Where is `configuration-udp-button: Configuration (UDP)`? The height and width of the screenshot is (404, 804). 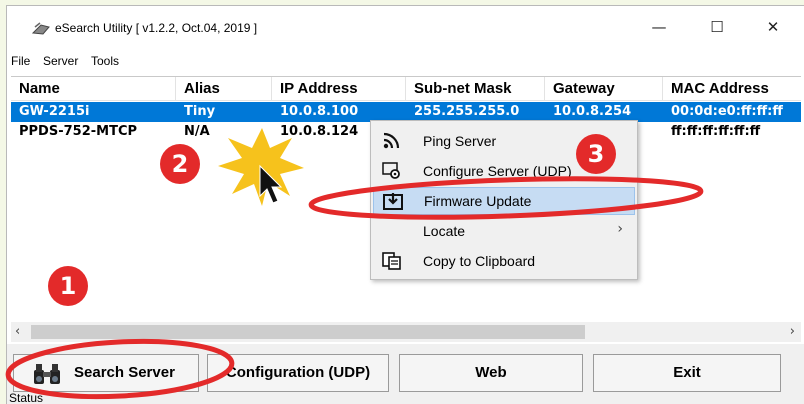
configuration-udp-button: Configuration (UDP) is located at coordinates (298, 373).